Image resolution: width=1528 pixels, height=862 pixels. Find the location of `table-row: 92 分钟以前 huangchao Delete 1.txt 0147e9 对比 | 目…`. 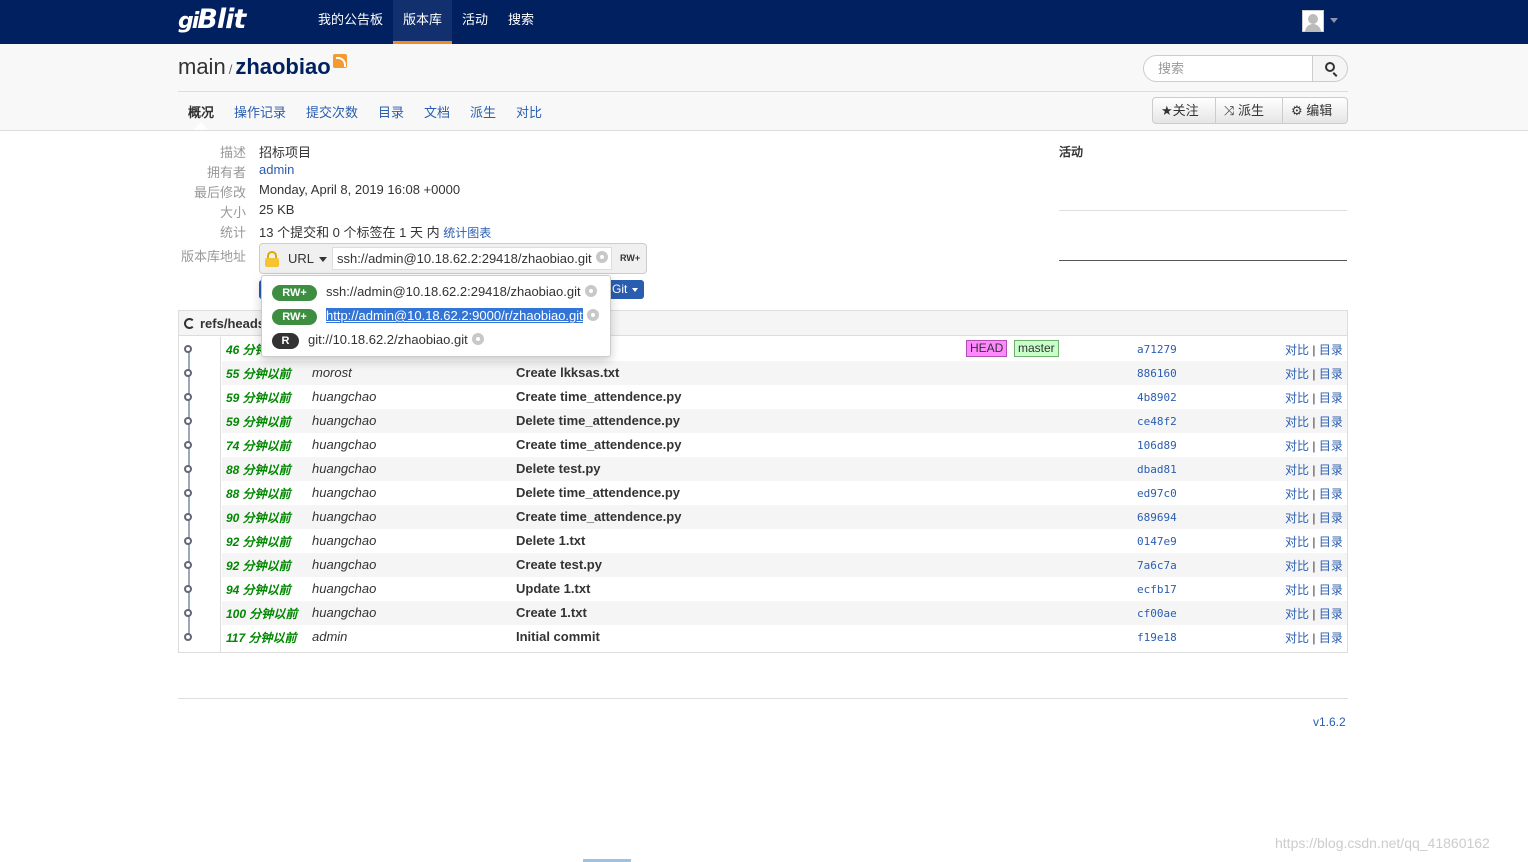

table-row: 92 分钟以前 huangchao Delete 1.txt 0147e9 对比 | 目… is located at coordinates (784, 541).